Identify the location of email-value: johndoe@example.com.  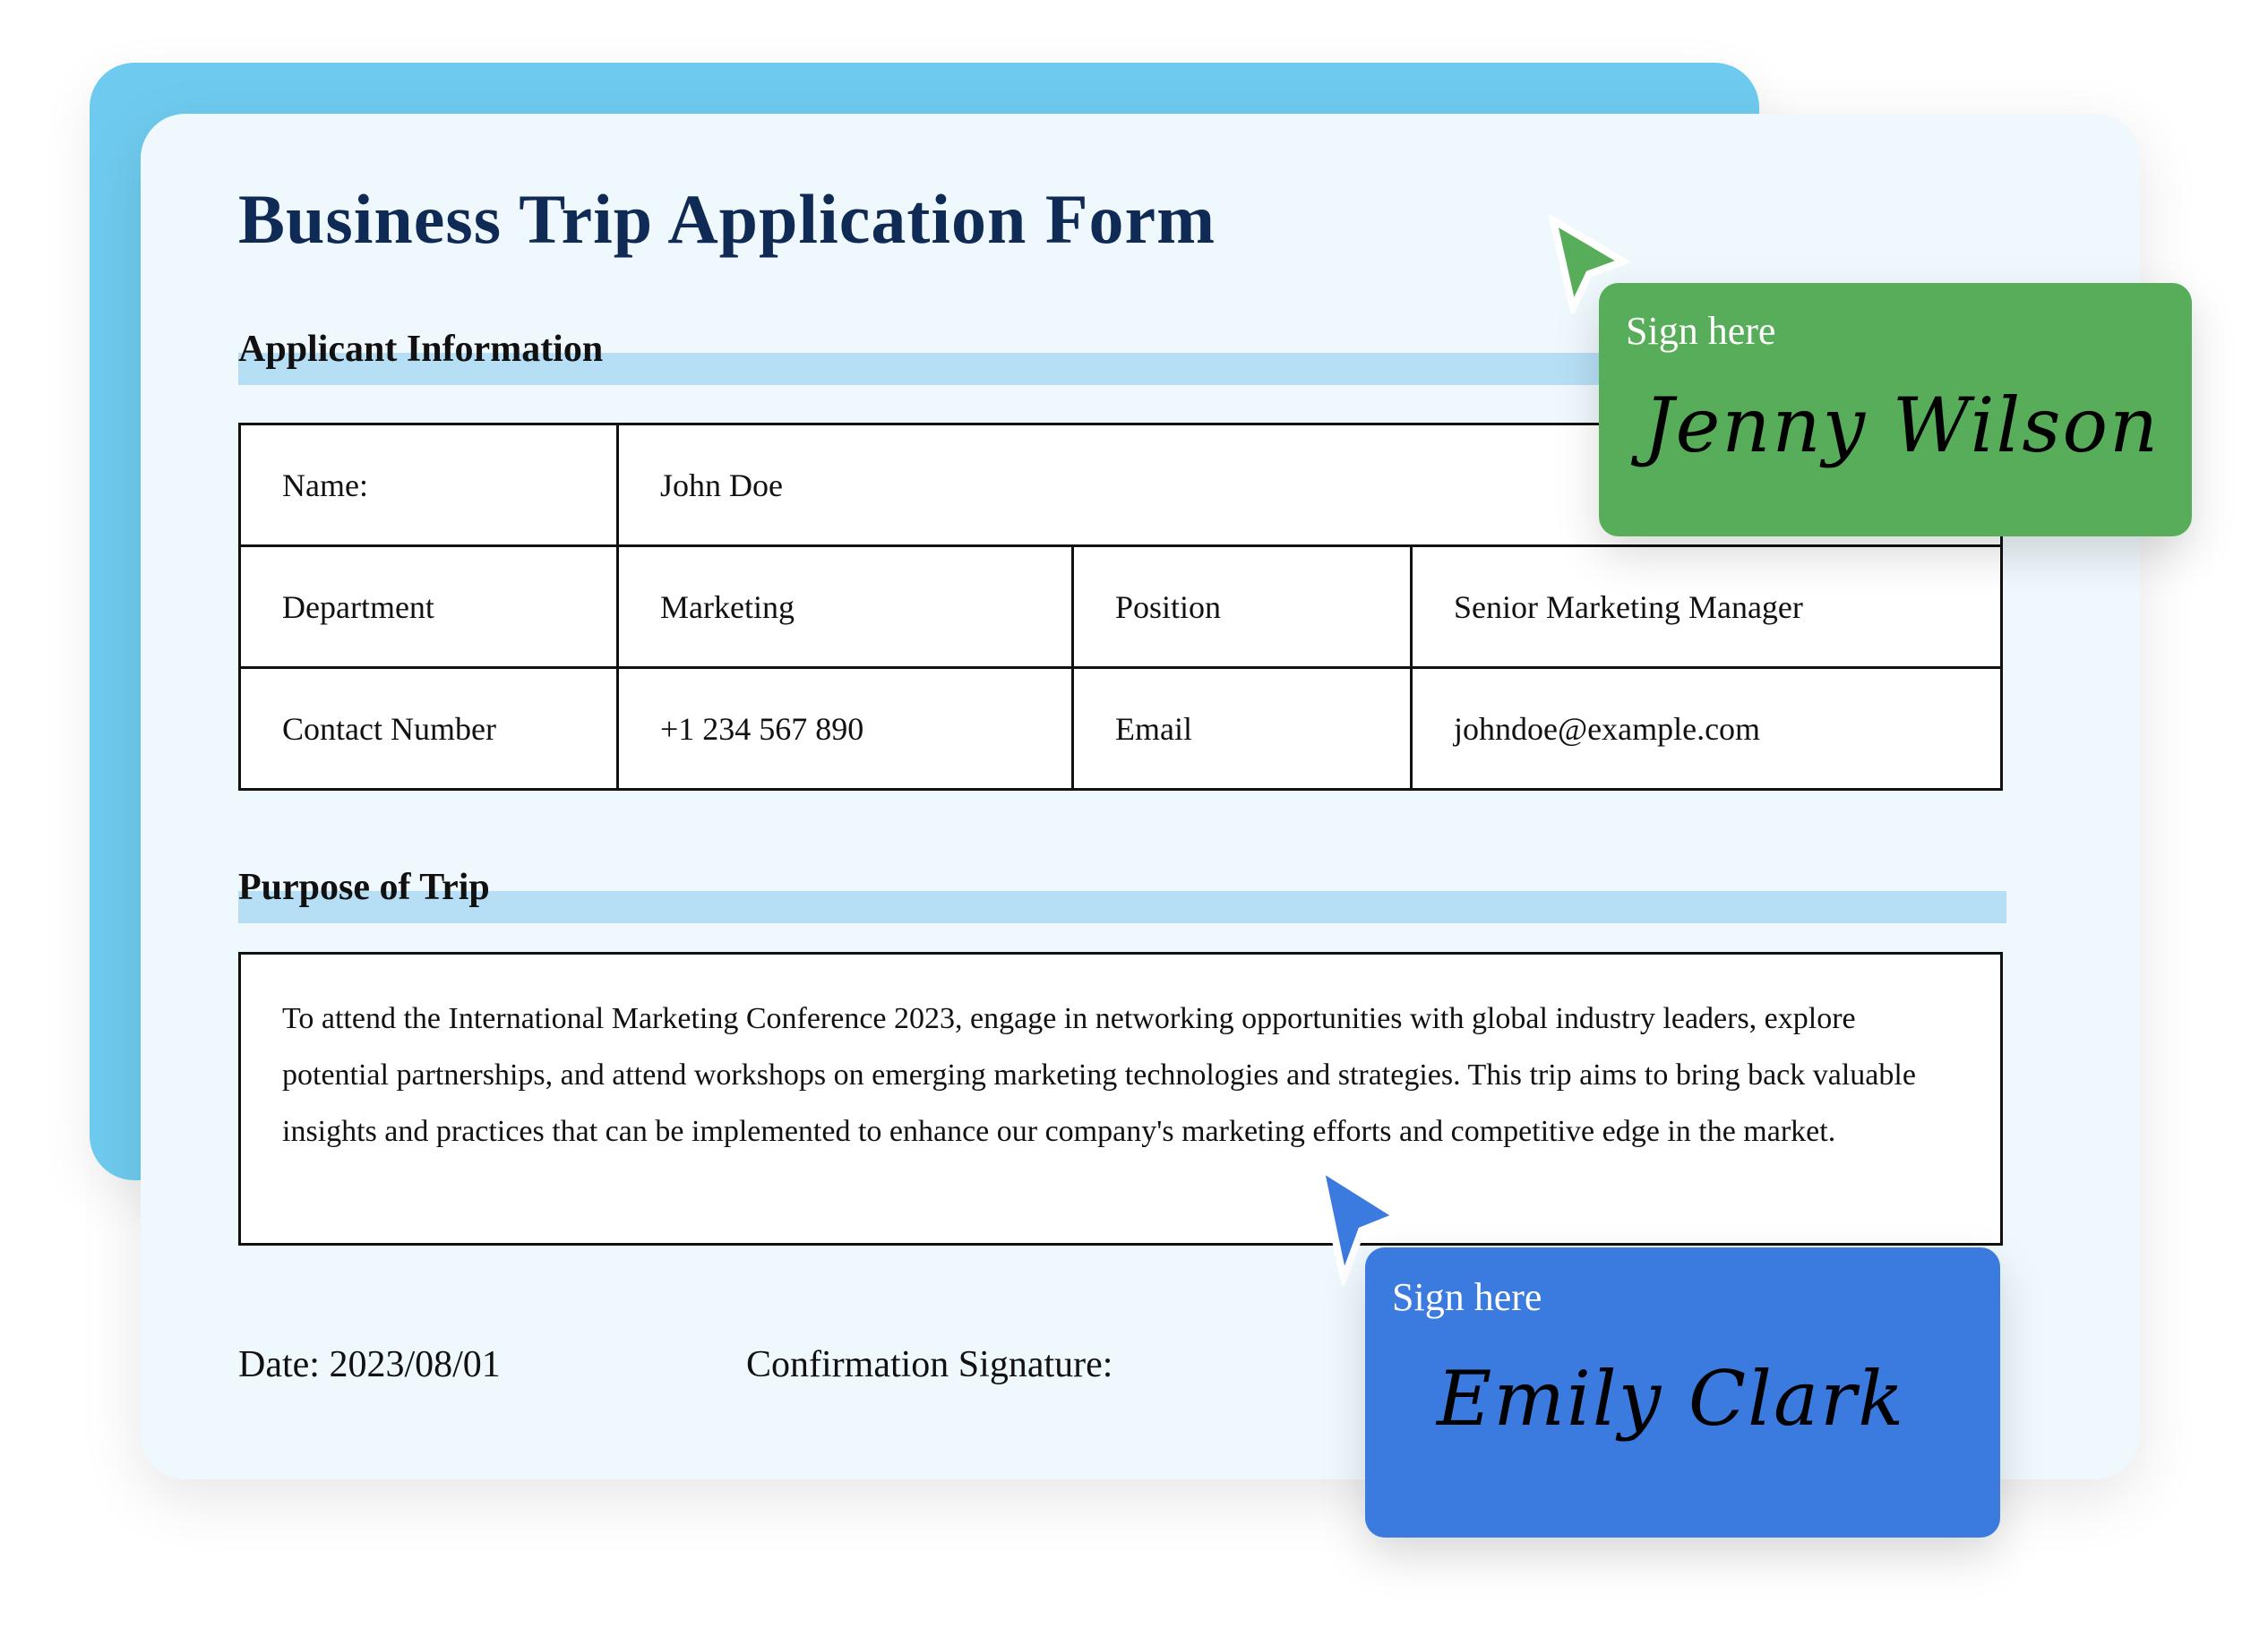
(1707, 728).